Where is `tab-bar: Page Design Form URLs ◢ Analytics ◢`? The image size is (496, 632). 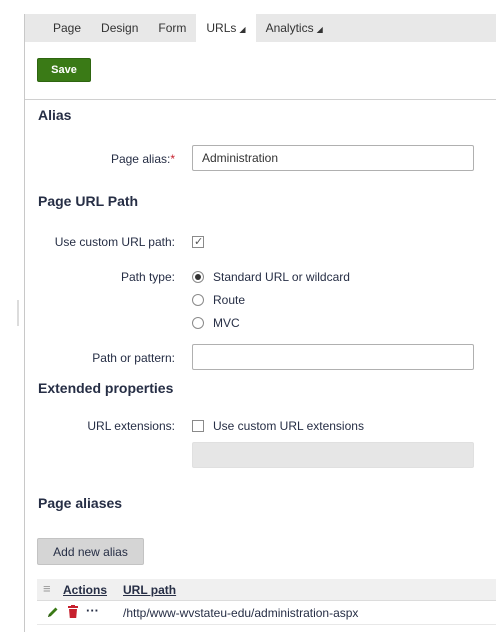 tab-bar: Page Design Form URLs ◢ Analytics ◢ is located at coordinates (260, 28).